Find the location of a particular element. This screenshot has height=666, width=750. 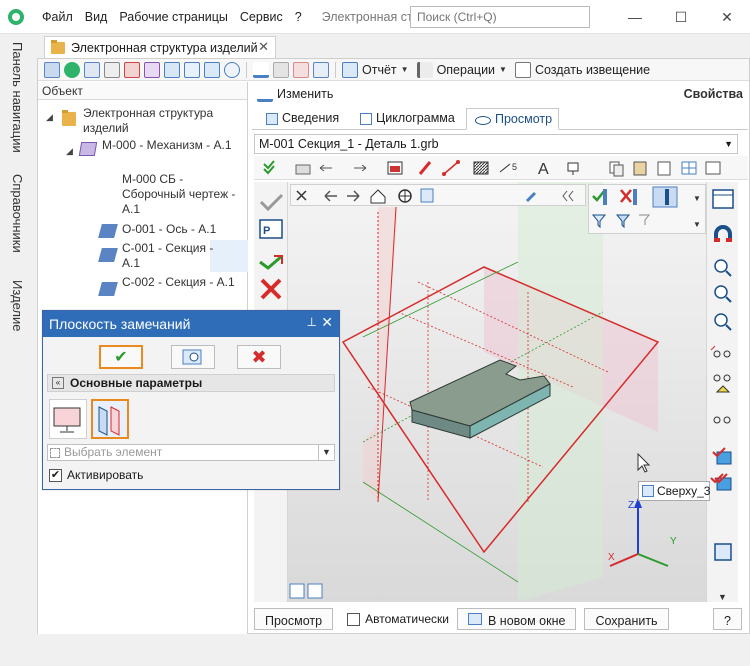

delete-doc-icon is located at coordinates (132, 69).